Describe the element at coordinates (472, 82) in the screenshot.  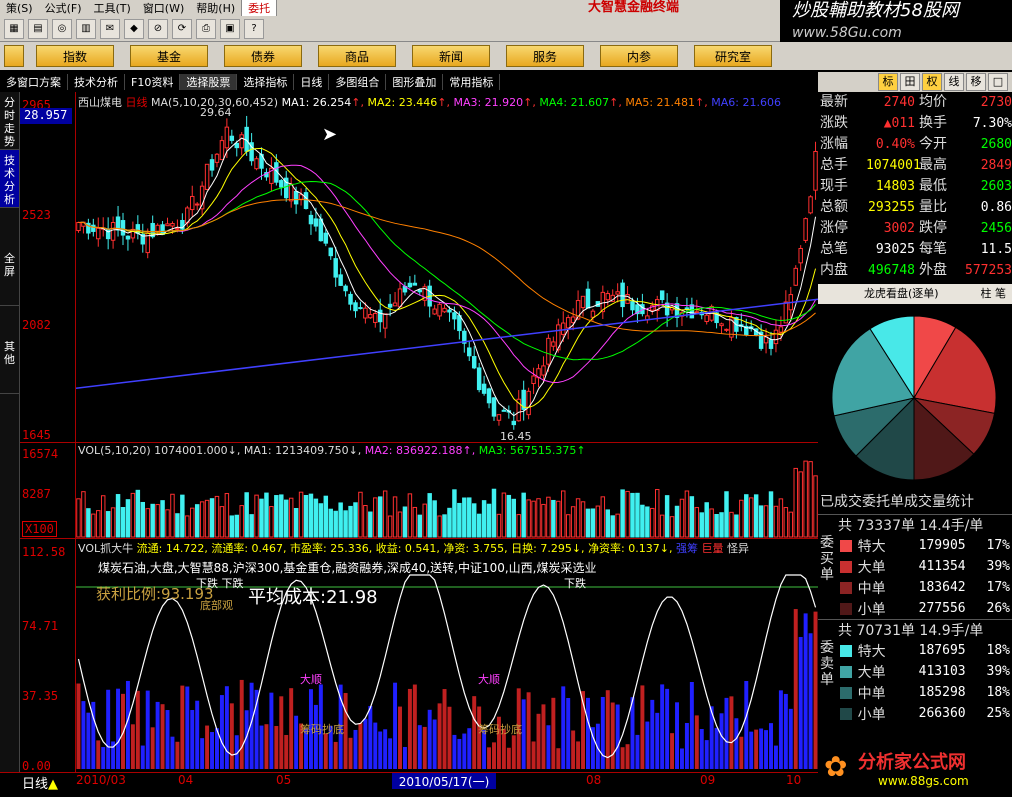
I see `func-common-indicators: 常用指标` at that location.